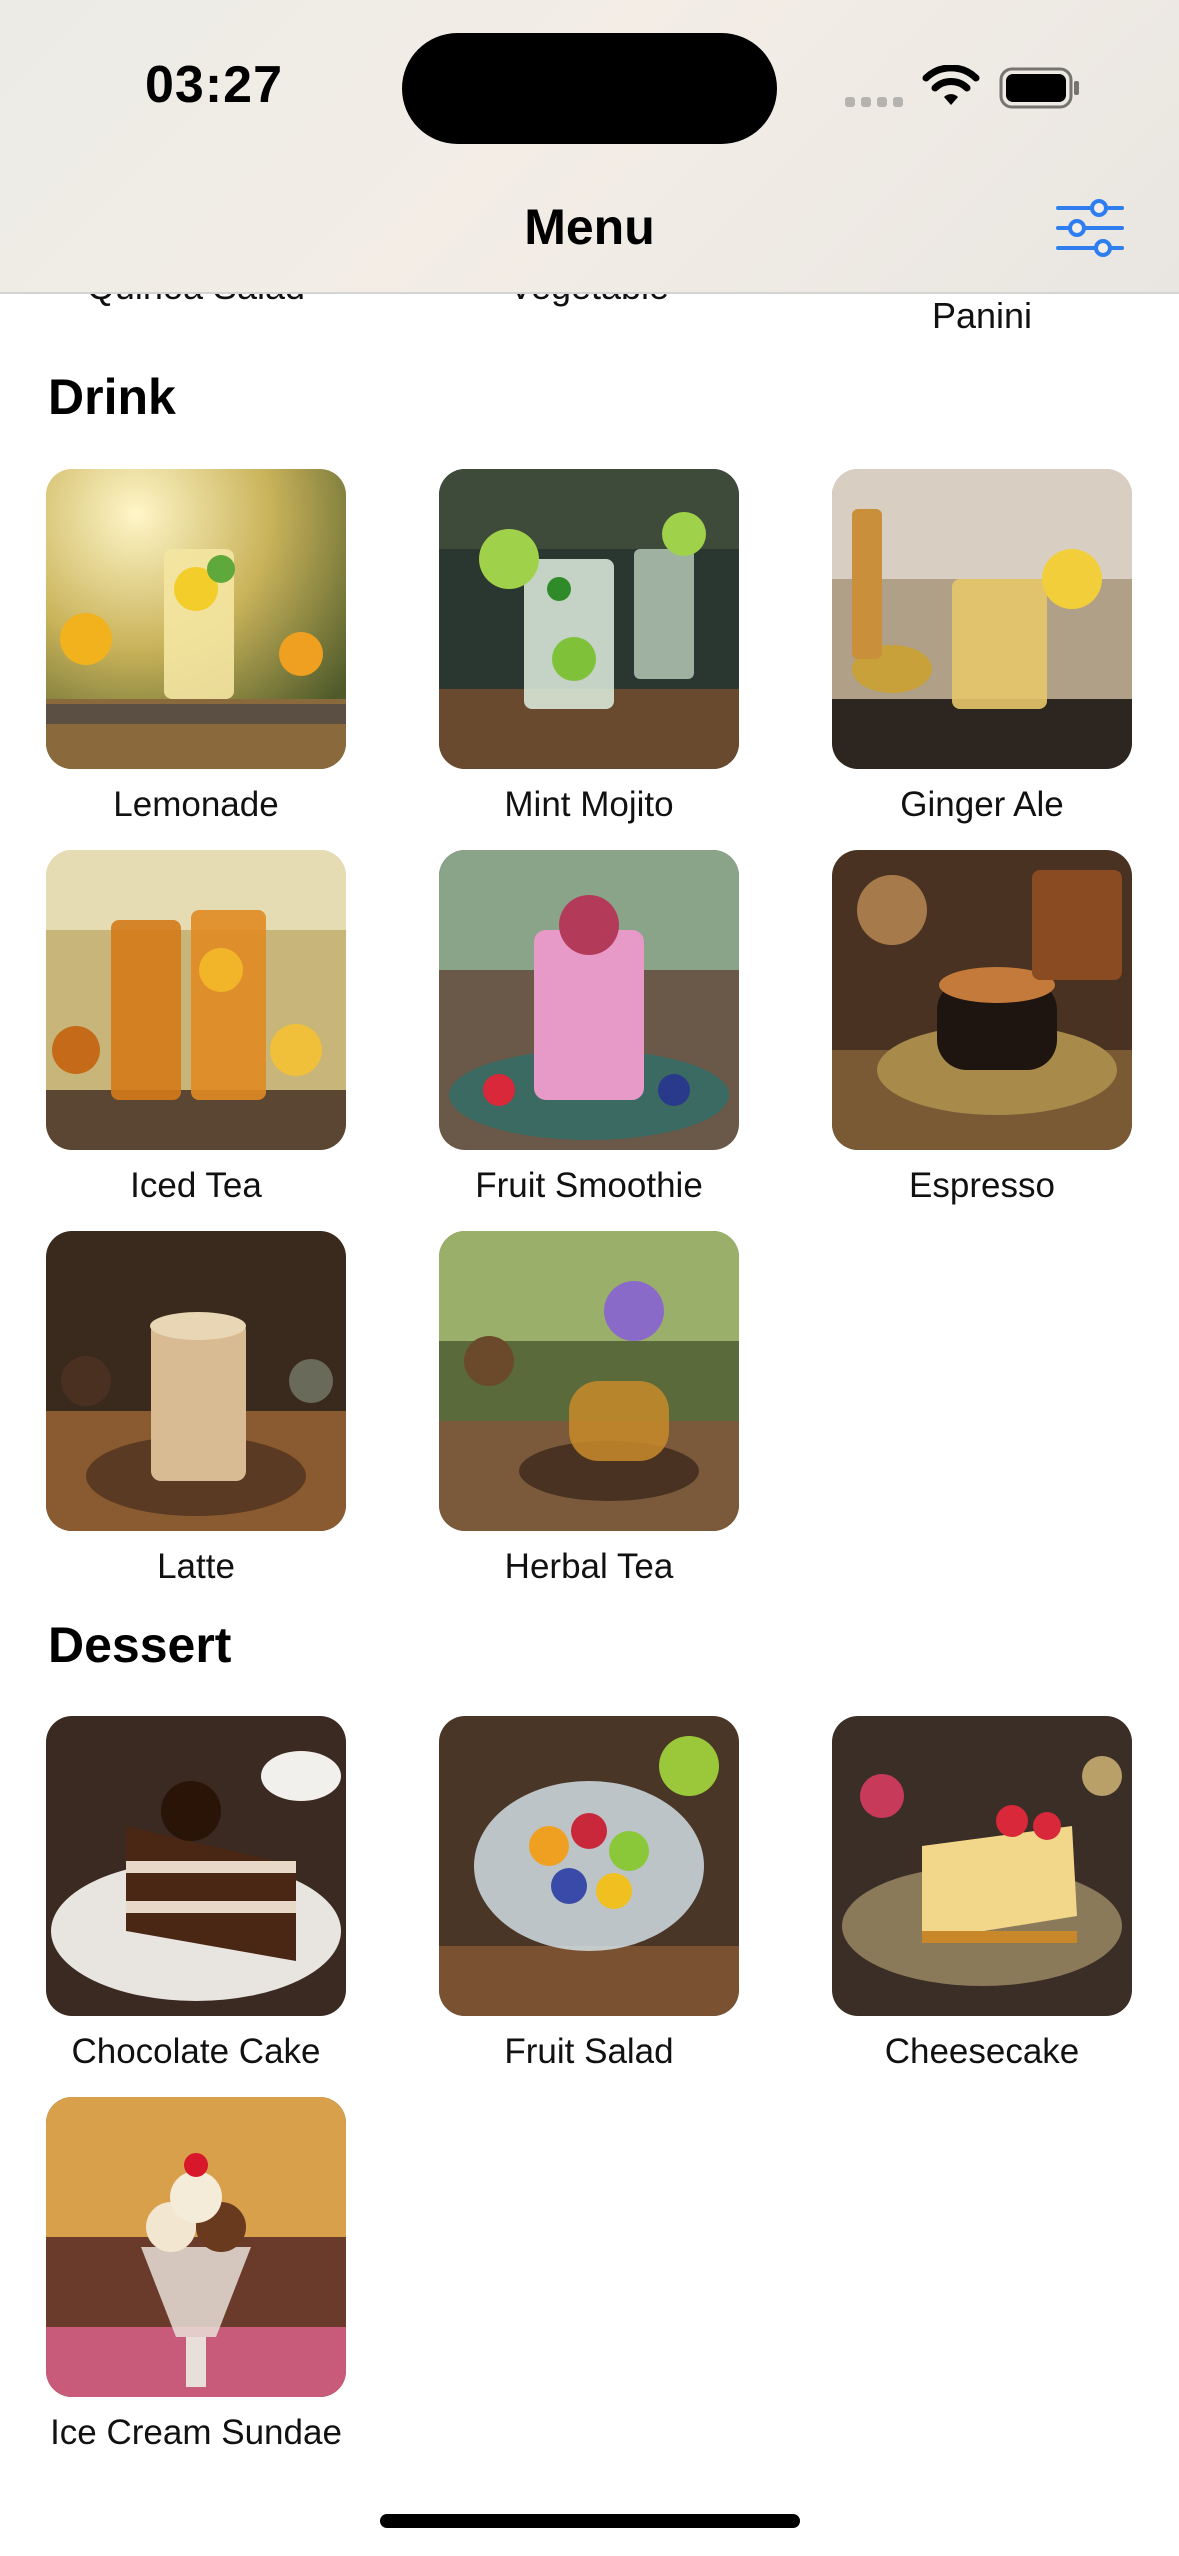  I want to click on menu-item-lemonade: Lemonade, so click(196, 647).